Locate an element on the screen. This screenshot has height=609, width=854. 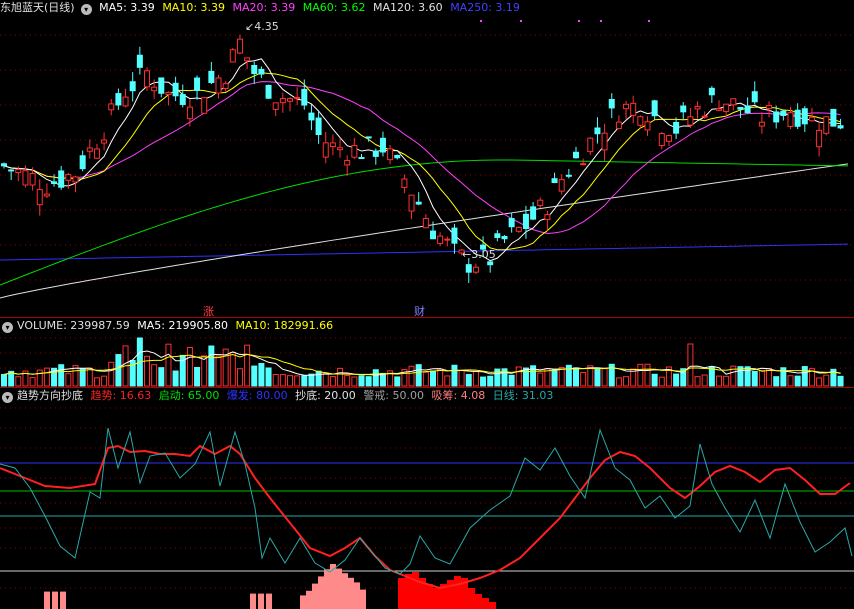
accumulate-label: 吸筹: 4.08 is located at coordinates (458, 395).